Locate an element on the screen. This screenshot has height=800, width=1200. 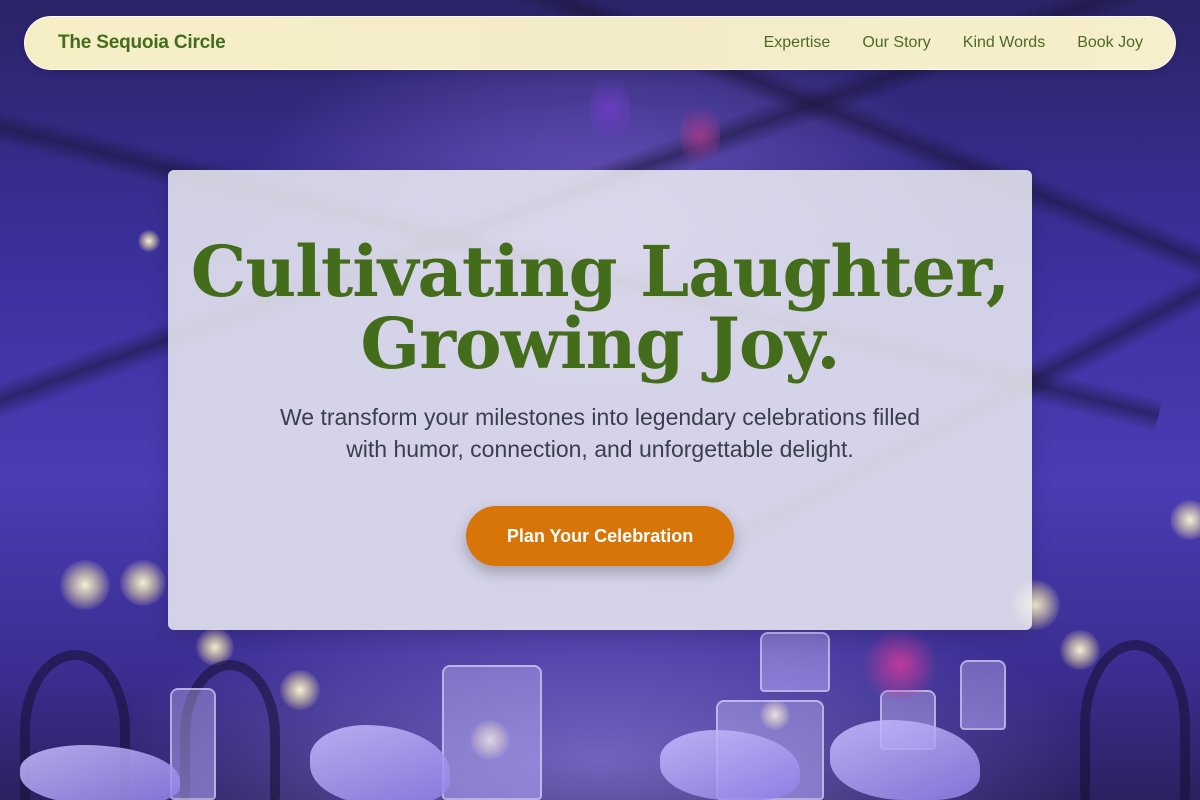
nav-link-book-joy: Book Joy is located at coordinates (1110, 43).